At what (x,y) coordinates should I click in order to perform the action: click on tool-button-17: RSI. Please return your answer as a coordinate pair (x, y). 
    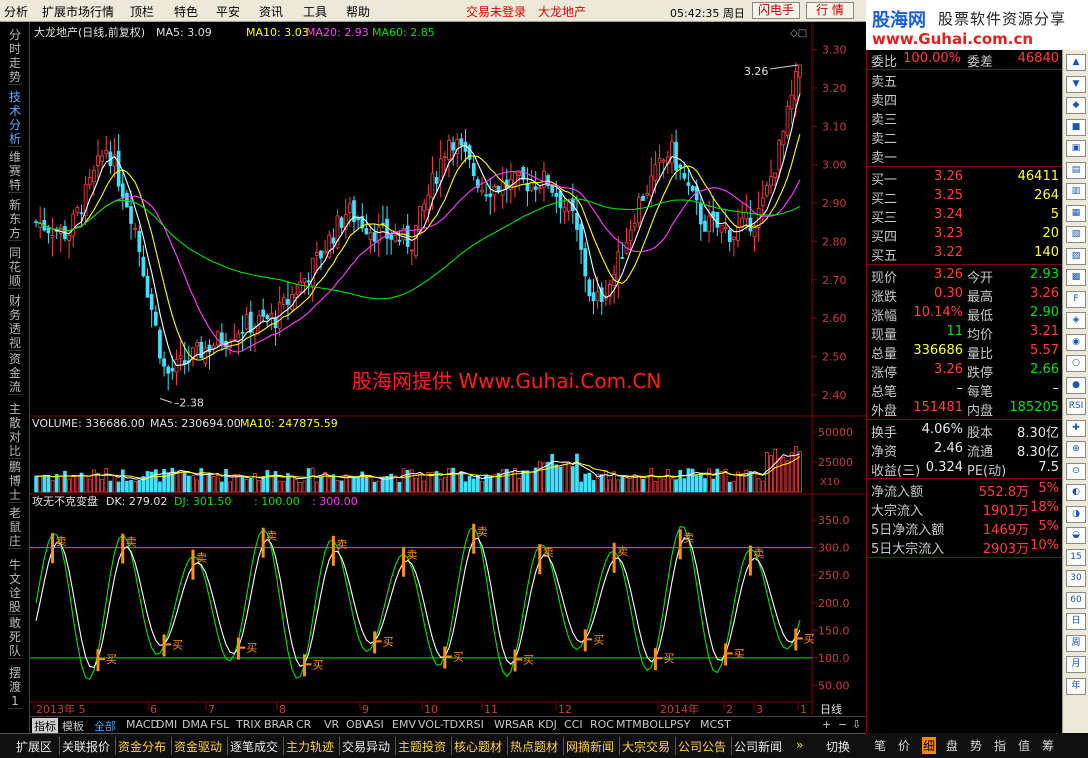
    Looking at the image, I should click on (1076, 406).